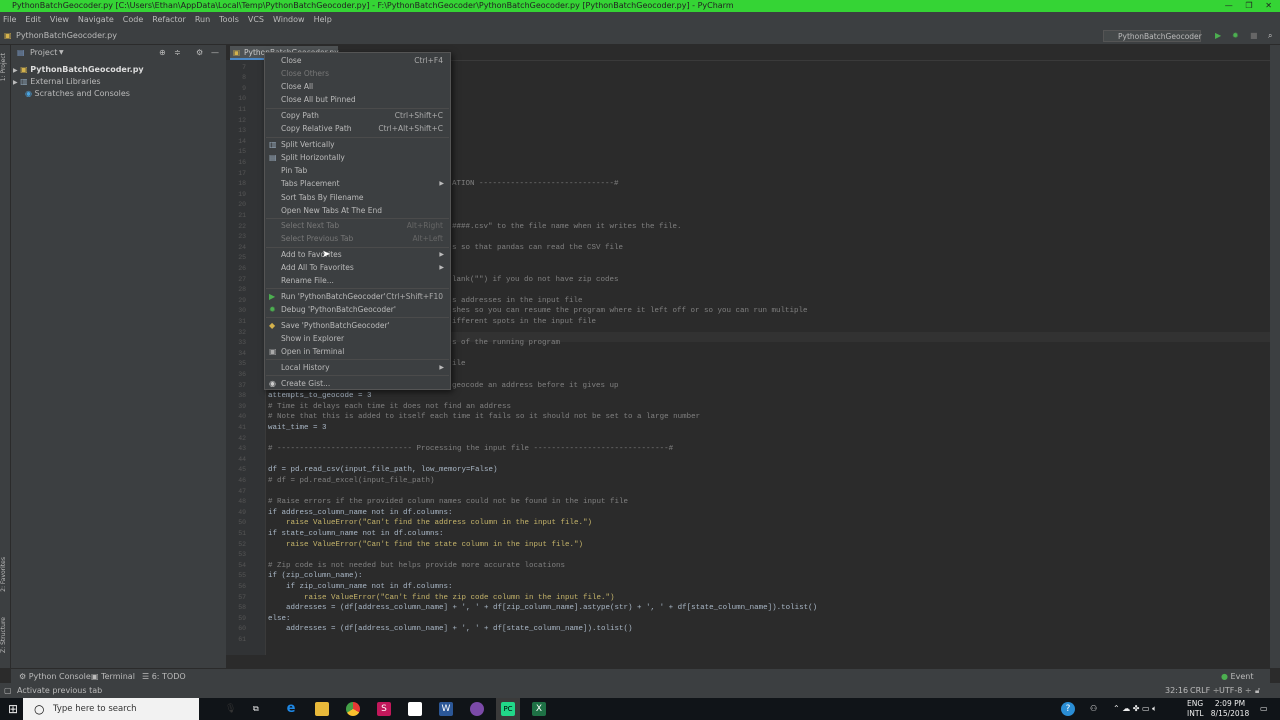 The width and height of the screenshot is (1280, 720). Describe the element at coordinates (118, 82) in the screenshot. I see `tree-item-external-libraries: ▶ ▥ External Libraries` at that location.